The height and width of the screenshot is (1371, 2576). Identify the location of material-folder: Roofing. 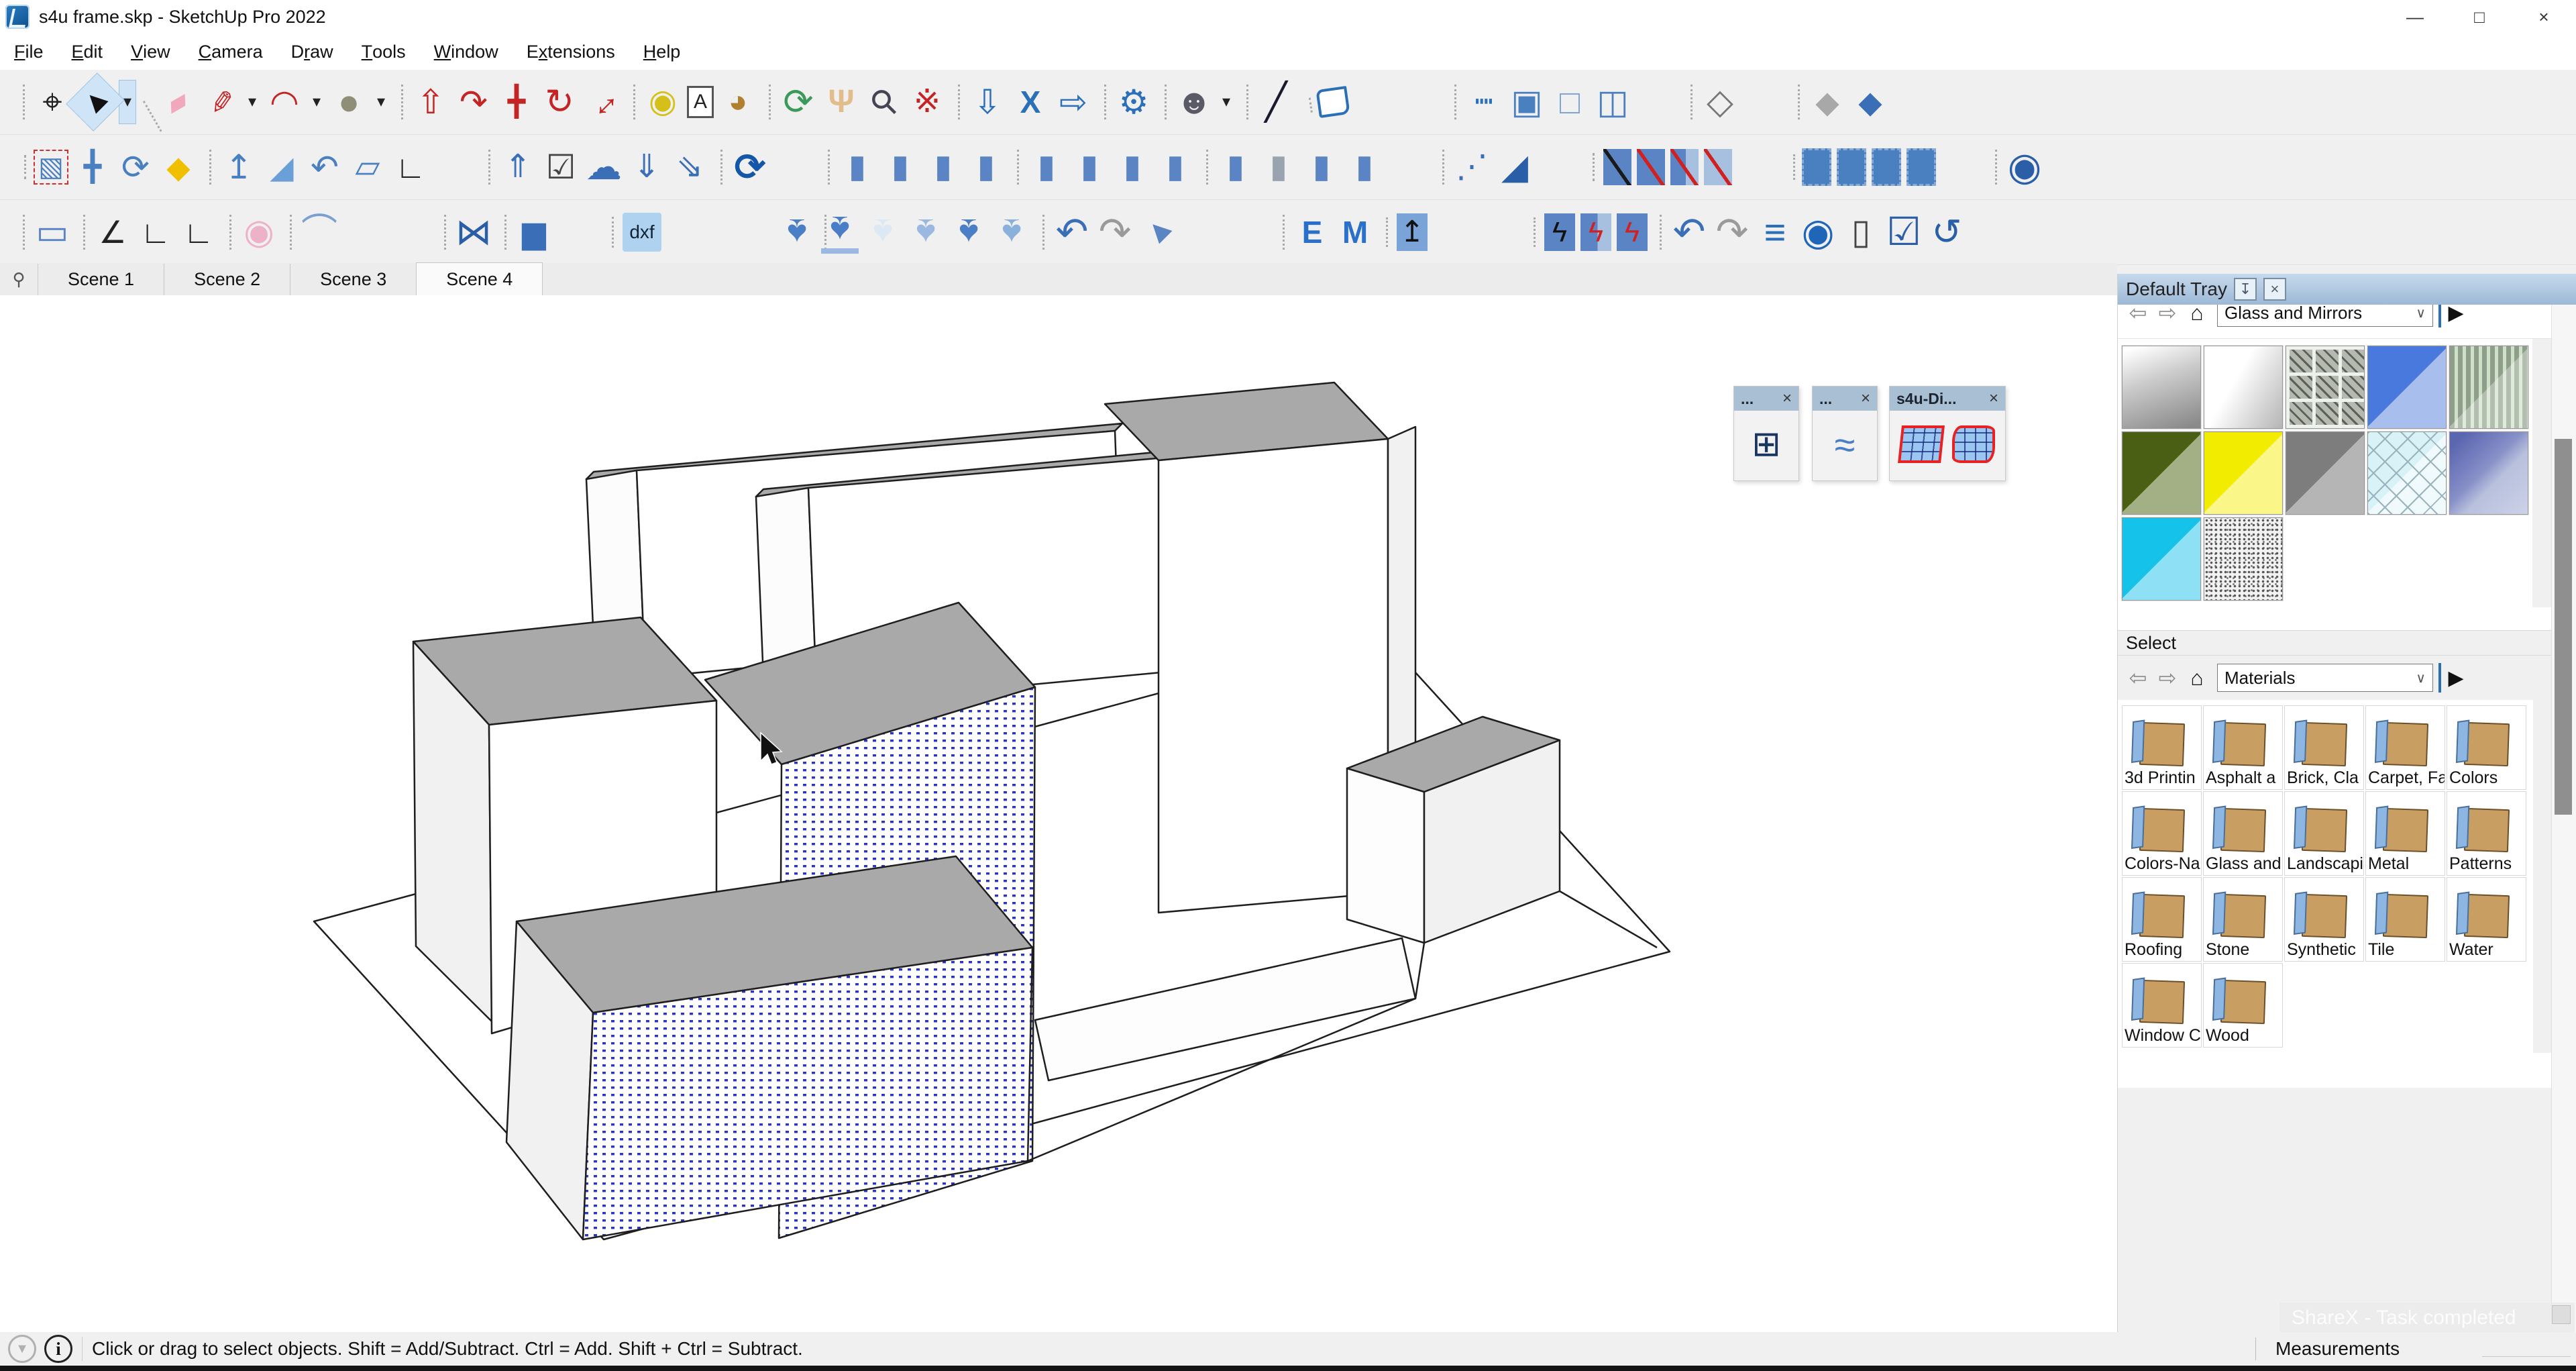
(2162, 919).